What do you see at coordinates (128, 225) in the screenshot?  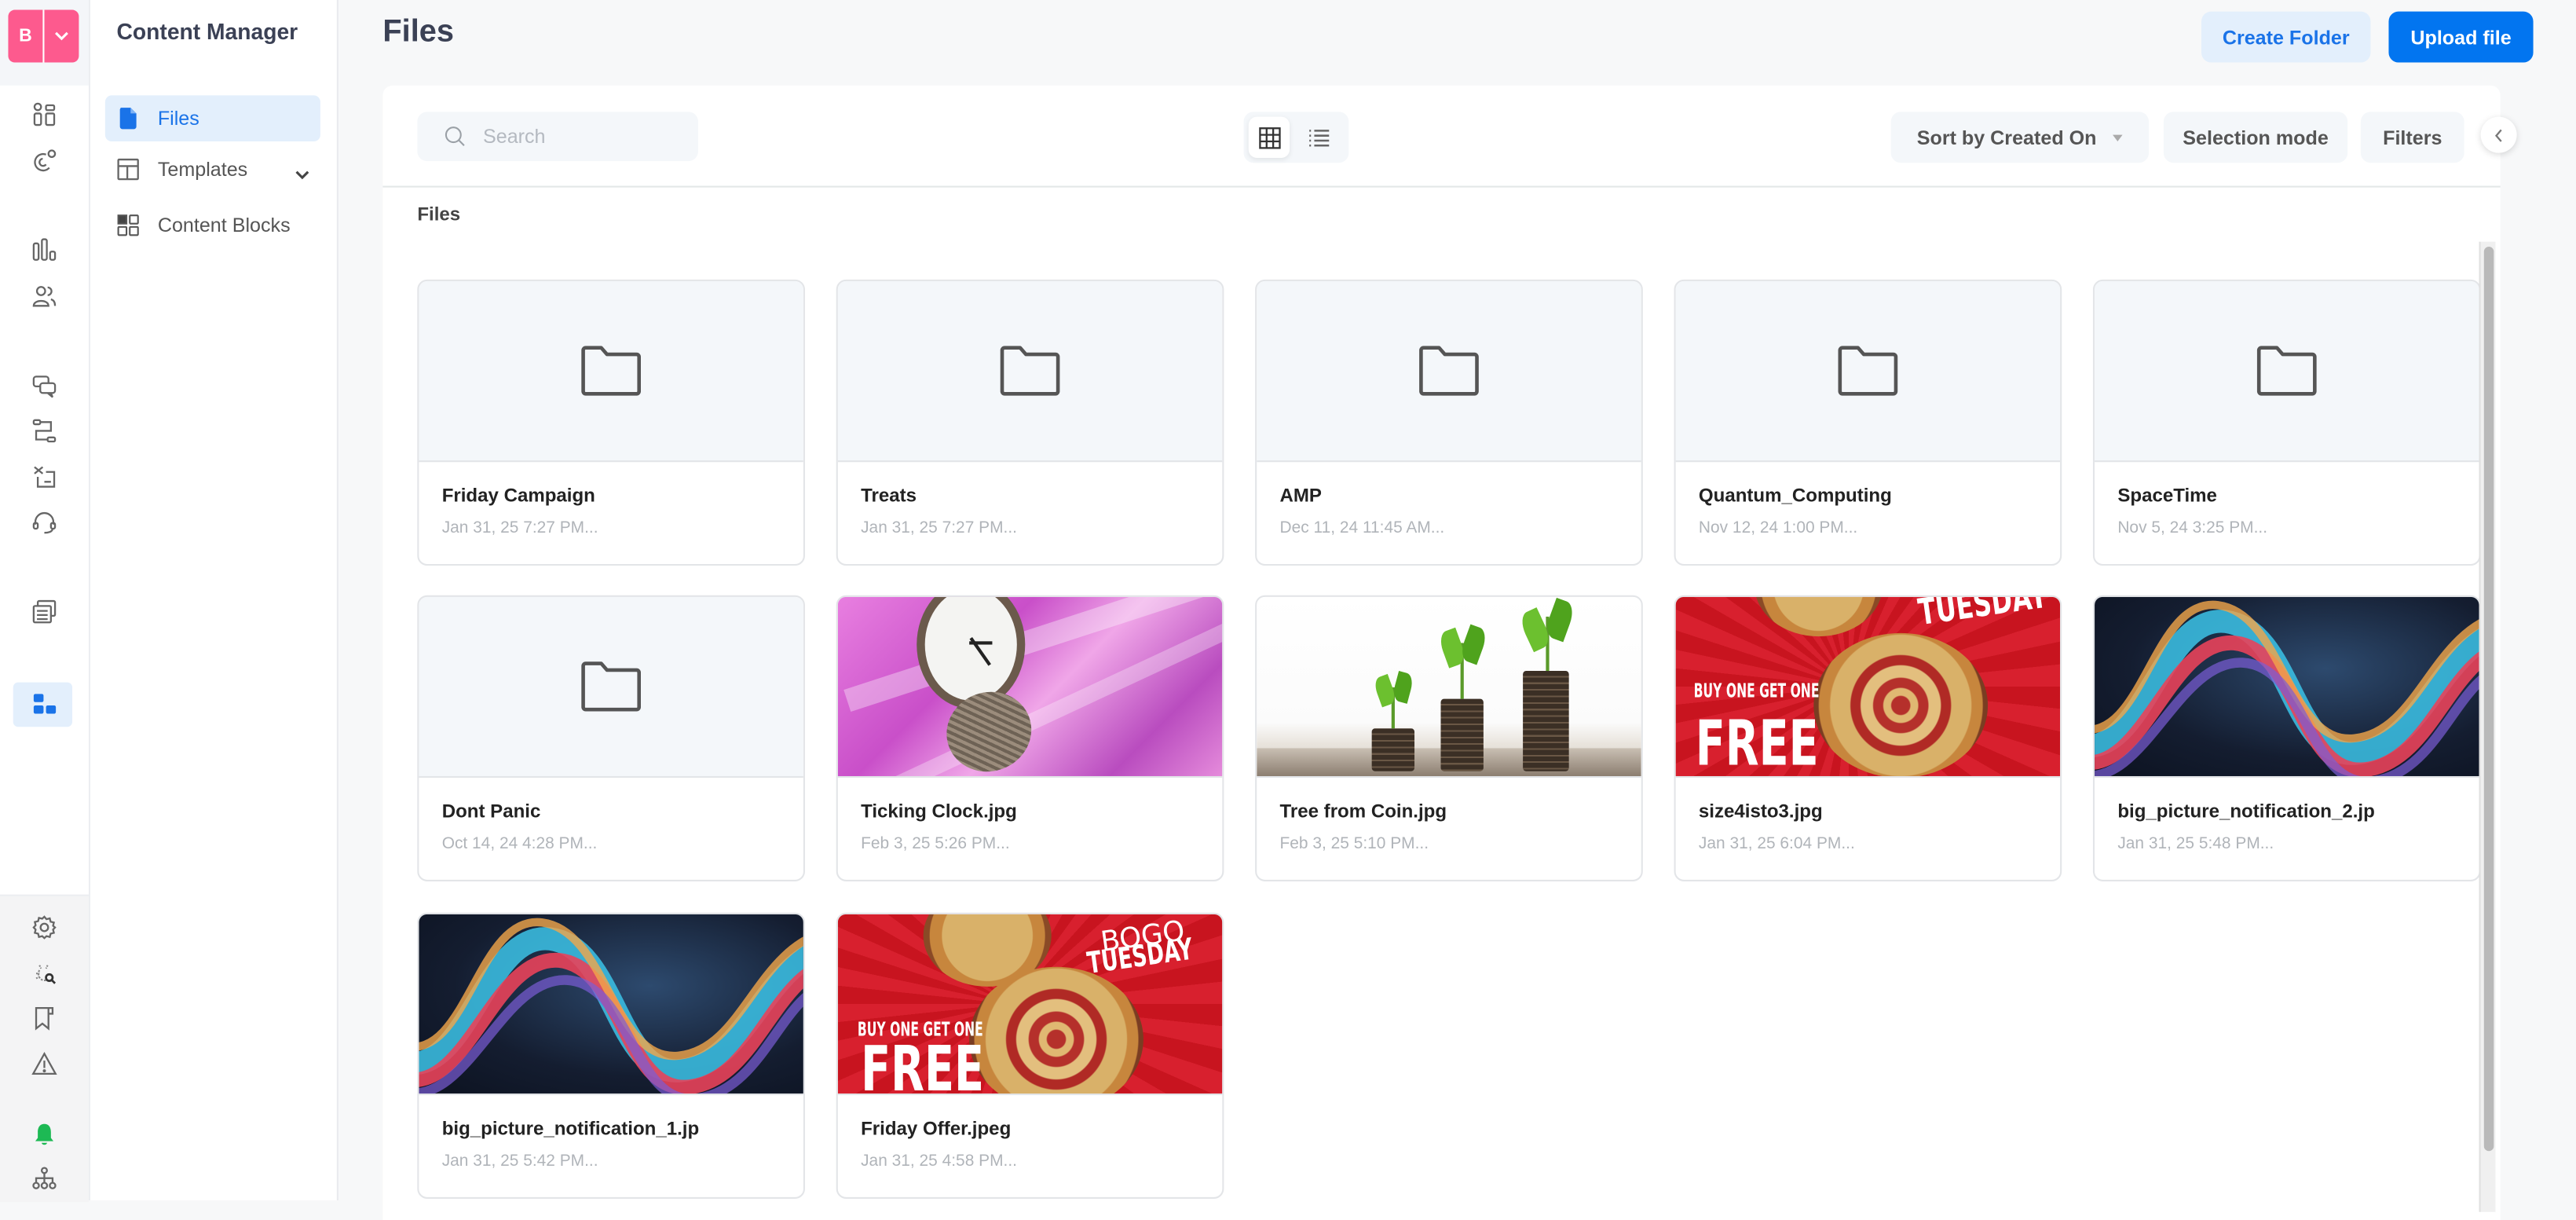 I see `blocks-icon` at bounding box center [128, 225].